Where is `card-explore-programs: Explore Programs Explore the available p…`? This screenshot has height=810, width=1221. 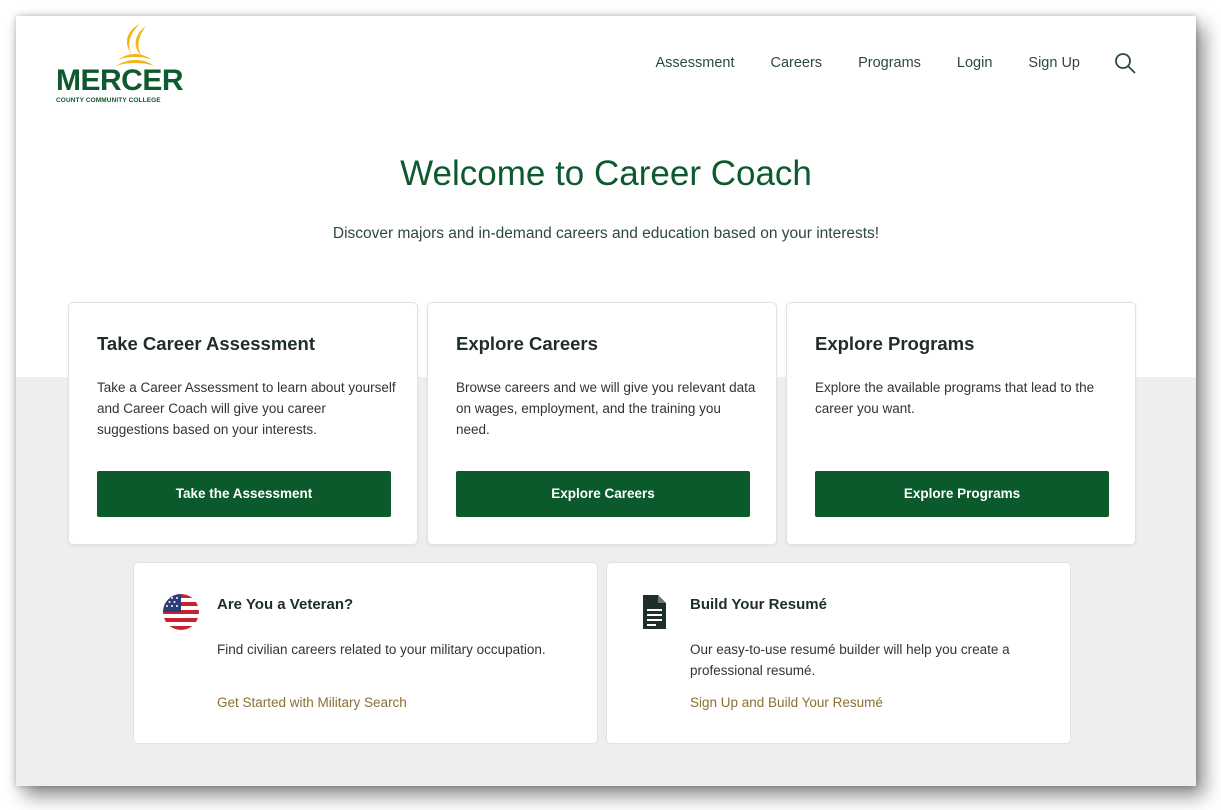
card-explore-programs: Explore Programs Explore the available p… is located at coordinates (961, 423).